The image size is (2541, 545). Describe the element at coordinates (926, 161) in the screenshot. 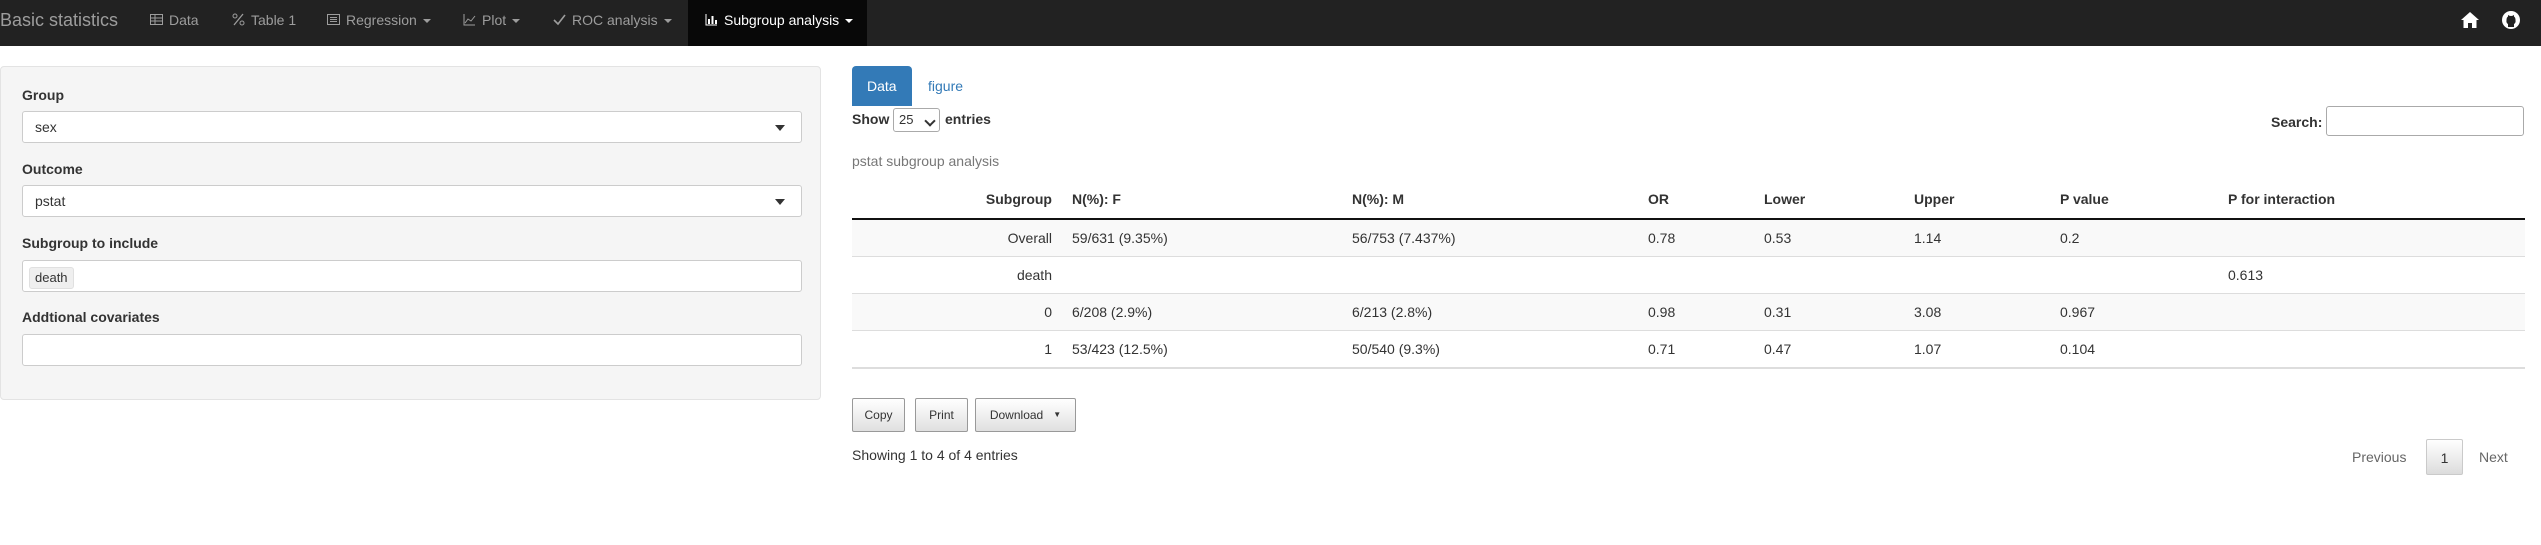

I see `table-caption: pstat subgroup analysis` at that location.